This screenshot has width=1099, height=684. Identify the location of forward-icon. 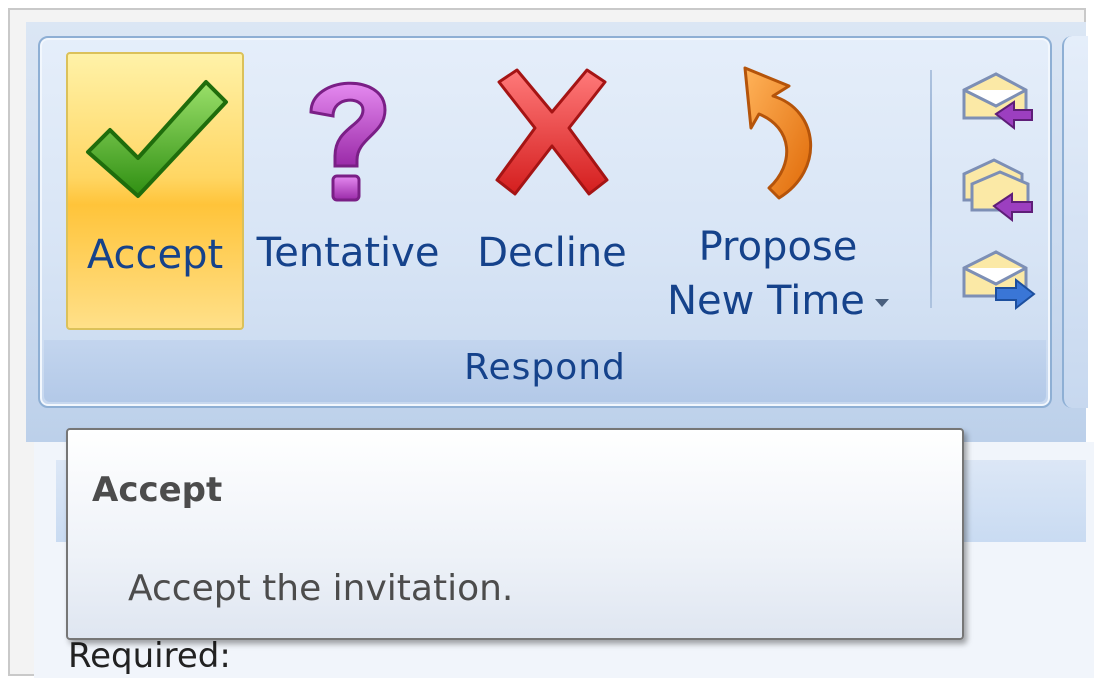
(996, 279).